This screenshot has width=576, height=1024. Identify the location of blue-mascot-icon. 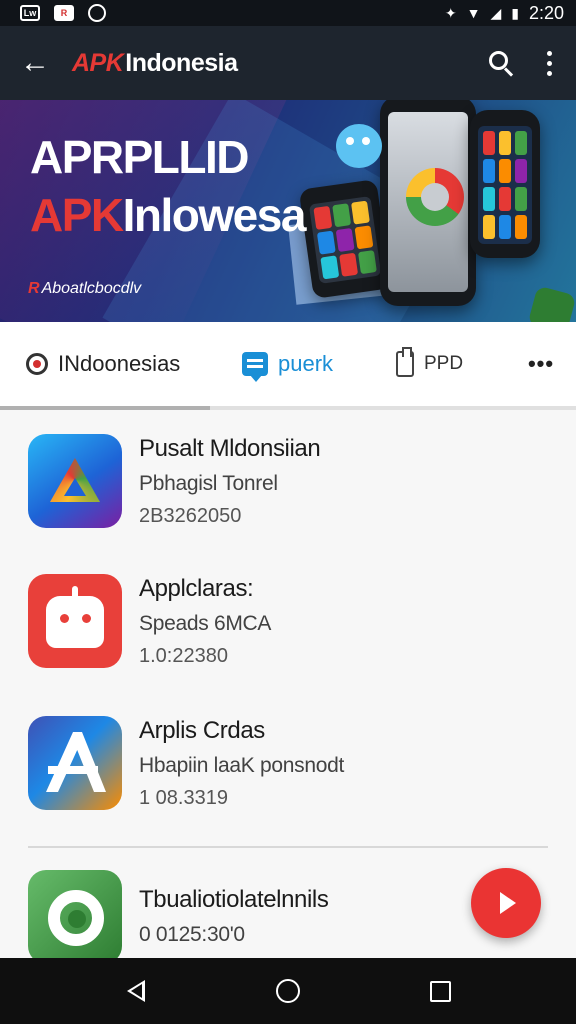
(359, 146).